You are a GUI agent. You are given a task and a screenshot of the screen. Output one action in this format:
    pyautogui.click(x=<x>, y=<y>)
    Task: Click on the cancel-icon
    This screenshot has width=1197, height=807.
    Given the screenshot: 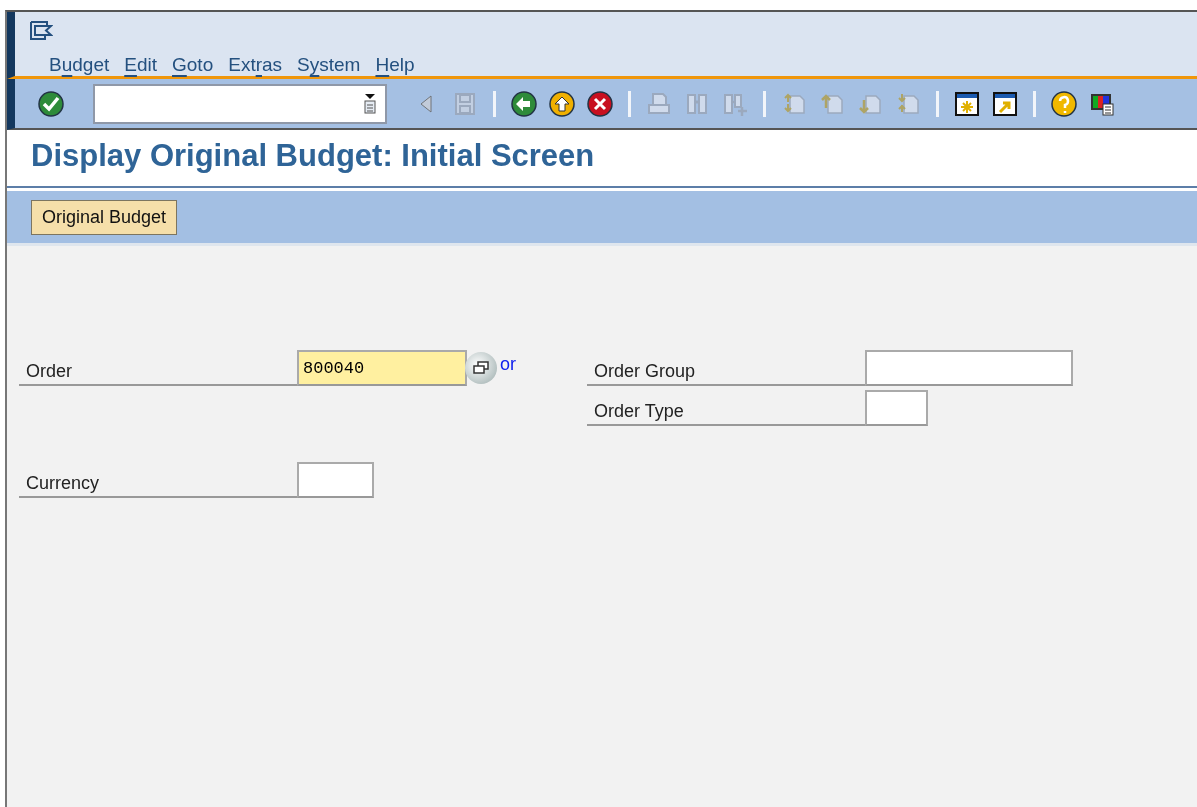 What is the action you would take?
    pyautogui.click(x=600, y=103)
    